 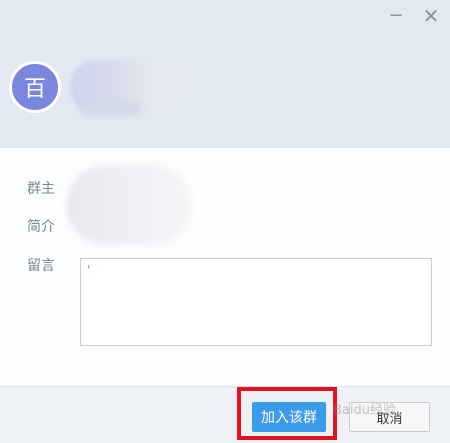 I want to click on cancel-button: 取消, so click(x=389, y=417).